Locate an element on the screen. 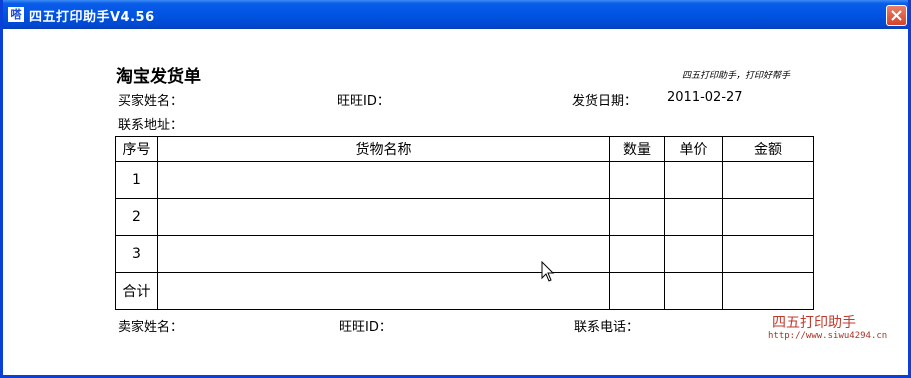 This screenshot has height=378, width=911. table-header-row: 序号 货物名称 数量 单价 金额 is located at coordinates (464, 149).